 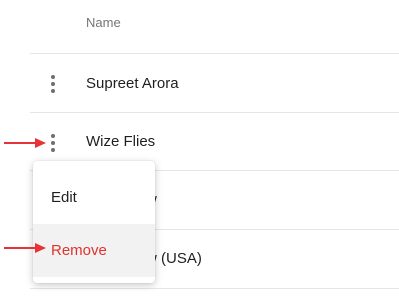 I want to click on name-column-header: Name, so click(x=103, y=22).